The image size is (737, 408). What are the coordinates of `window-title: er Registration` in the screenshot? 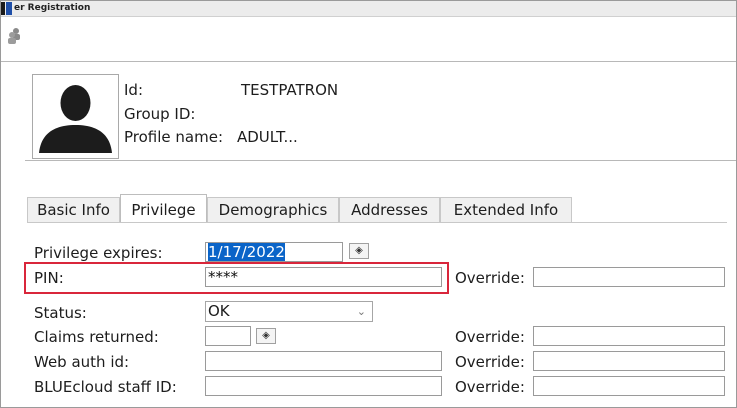 It's located at (52, 8).